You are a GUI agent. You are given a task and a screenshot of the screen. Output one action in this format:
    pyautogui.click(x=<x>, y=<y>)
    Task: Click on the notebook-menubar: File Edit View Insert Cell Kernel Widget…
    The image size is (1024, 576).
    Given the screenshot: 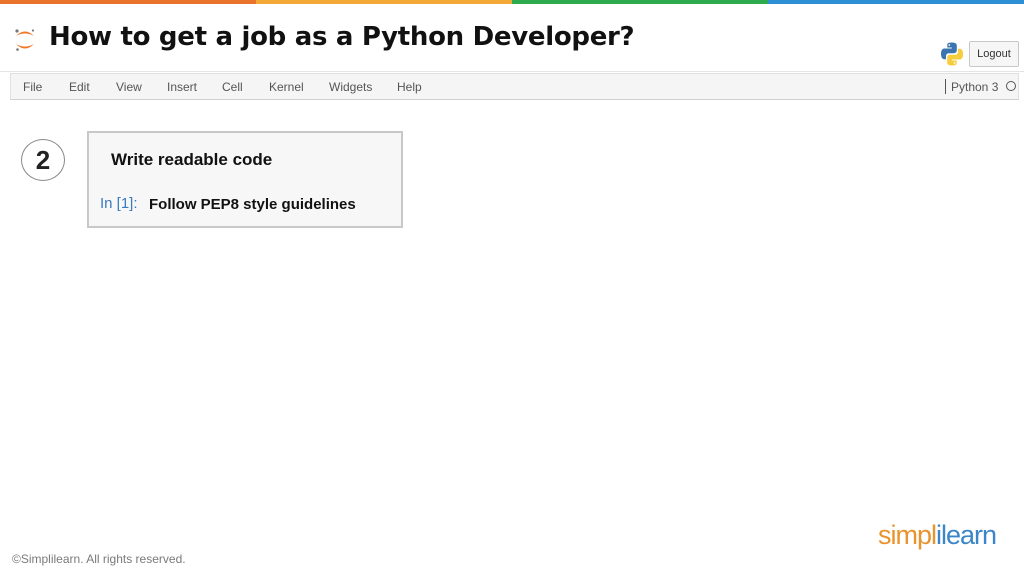 What is the action you would take?
    pyautogui.click(x=514, y=86)
    